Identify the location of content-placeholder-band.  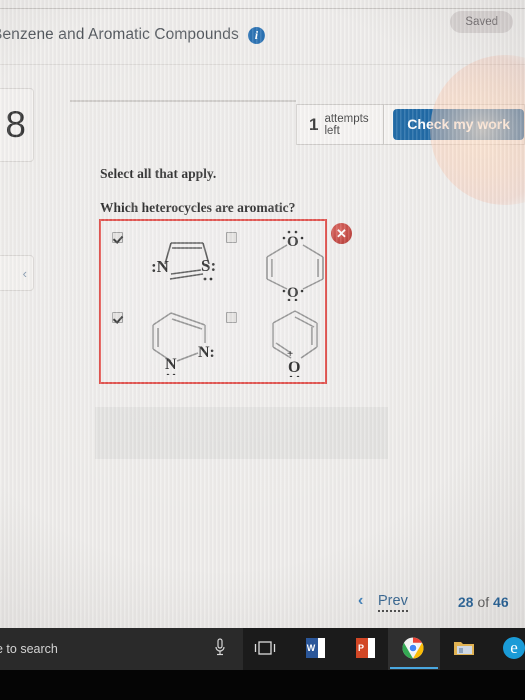
(241, 433).